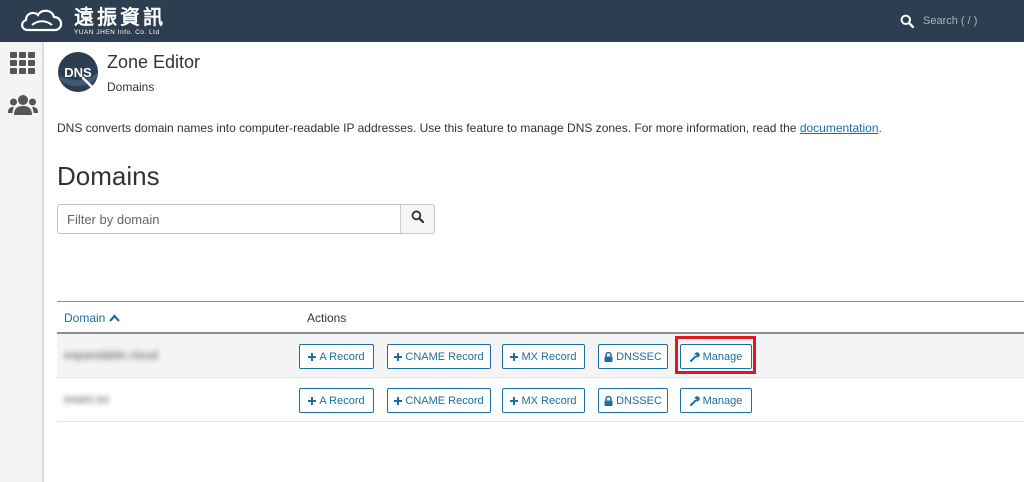 The image size is (1024, 482). I want to click on global-search: Search ( / ), so click(938, 21).